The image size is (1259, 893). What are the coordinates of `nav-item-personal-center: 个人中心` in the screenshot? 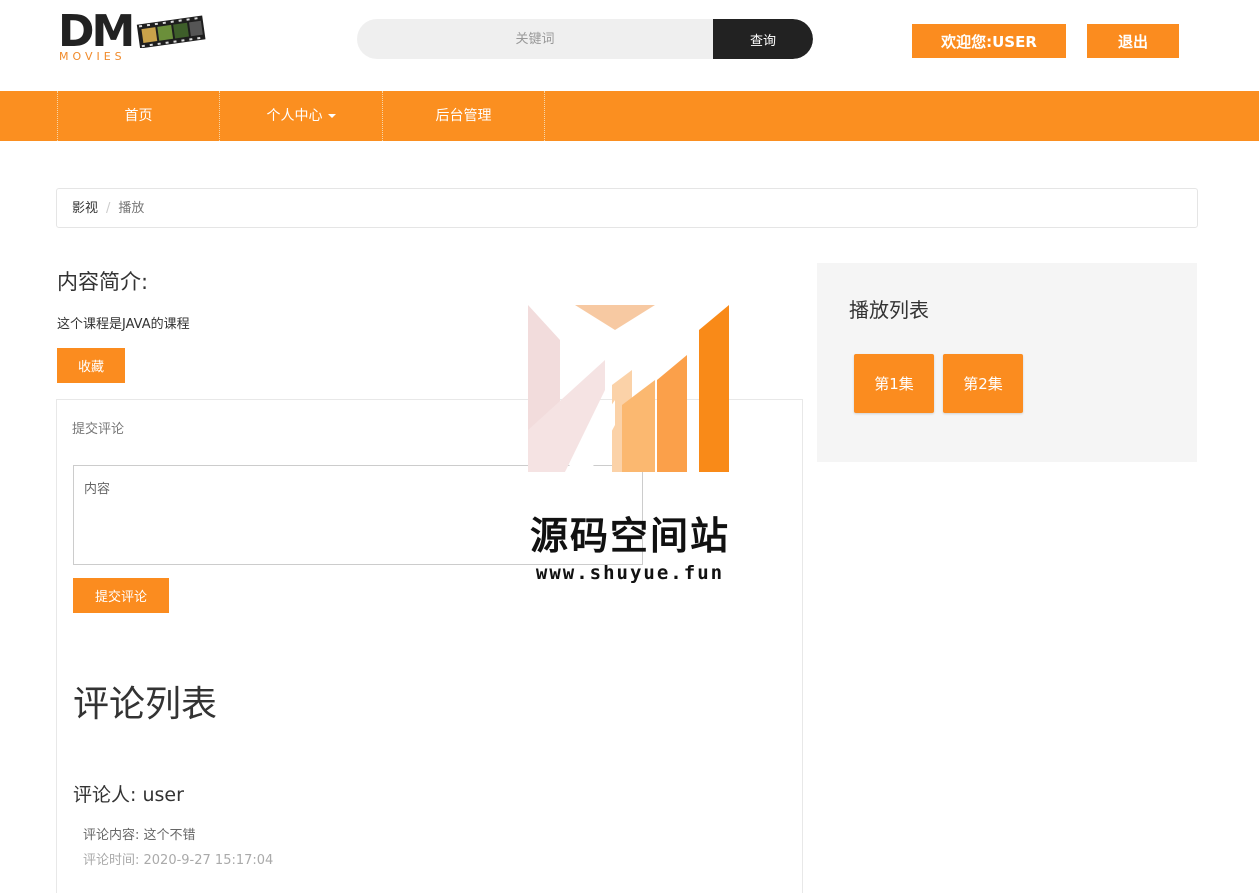 It's located at (300, 116).